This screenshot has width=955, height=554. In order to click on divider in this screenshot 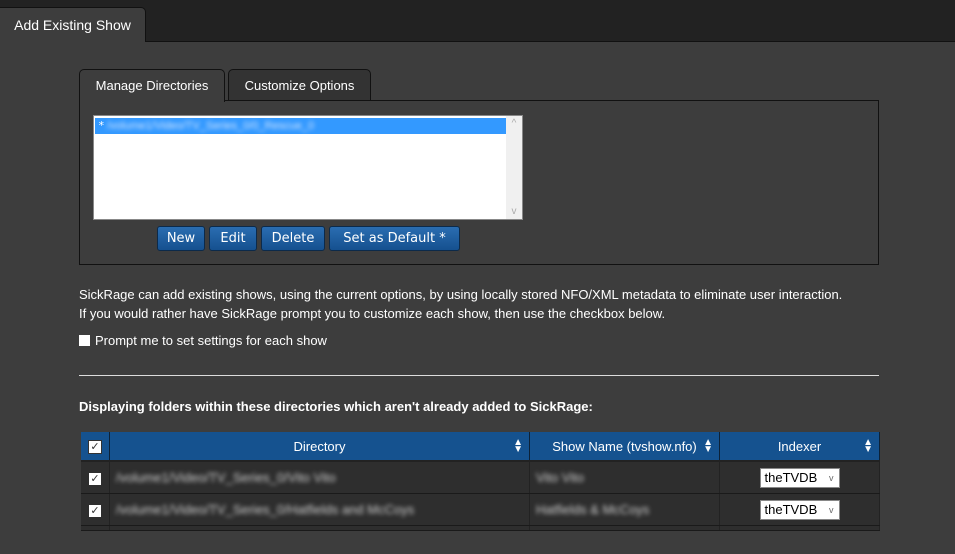, I will do `click(479, 375)`.